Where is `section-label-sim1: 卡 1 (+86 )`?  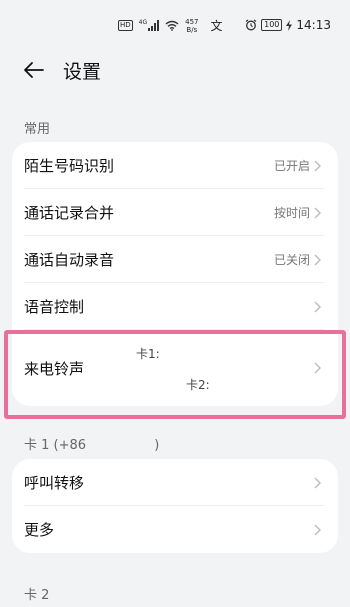
section-label-sim1: 卡 1 (+86 ) is located at coordinates (91, 443).